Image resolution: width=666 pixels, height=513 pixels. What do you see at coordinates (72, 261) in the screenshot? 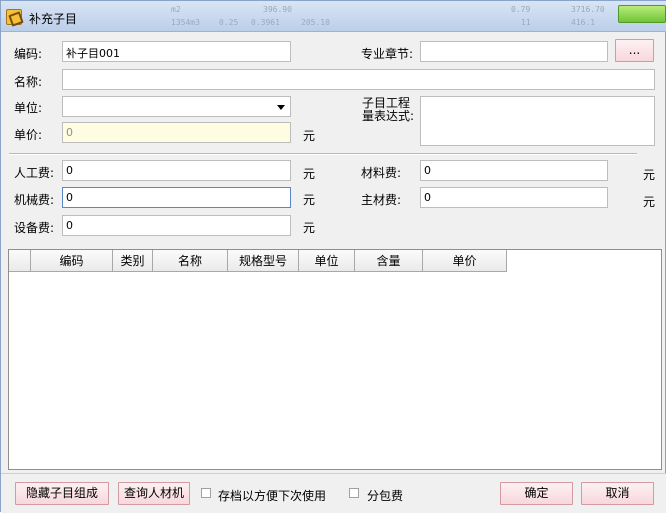
I see `grid-header-code: 编码` at bounding box center [72, 261].